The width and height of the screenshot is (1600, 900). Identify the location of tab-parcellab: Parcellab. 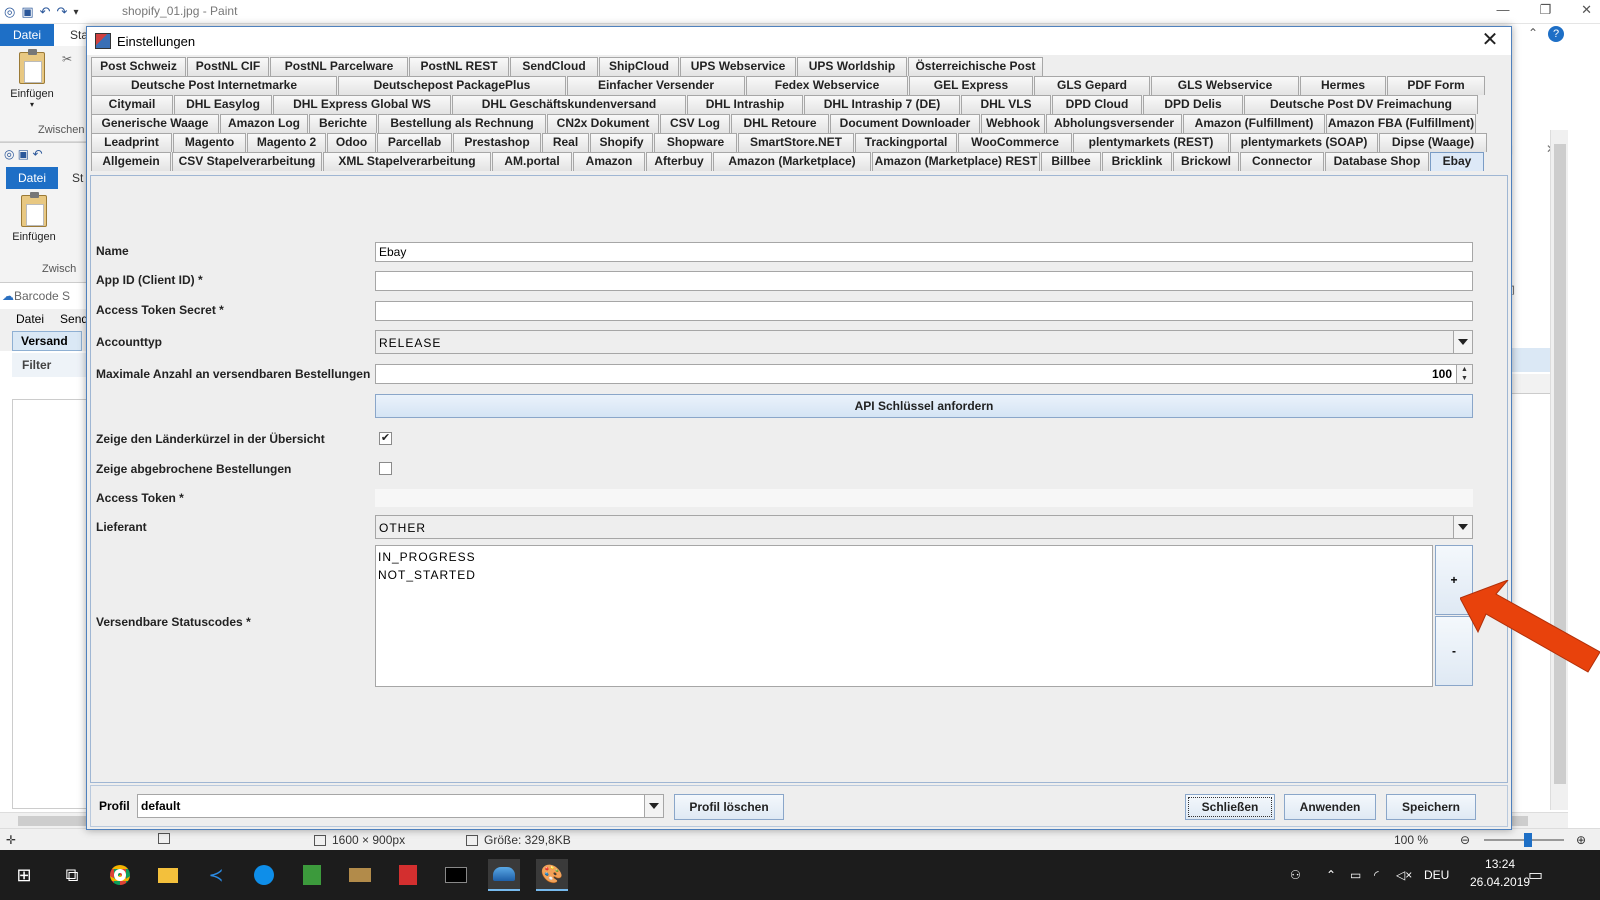
(414, 142).